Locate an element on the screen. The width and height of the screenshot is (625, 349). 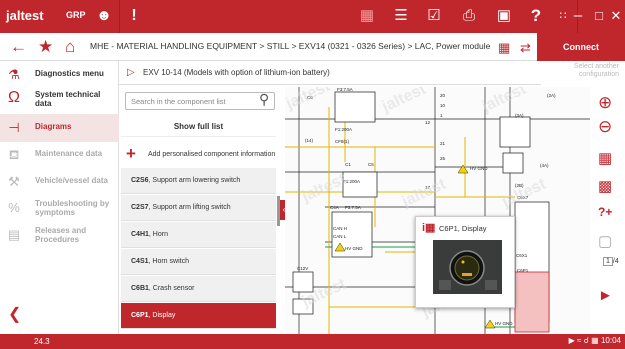
component-item-selected: C6P1, Display is located at coordinates (198, 316).